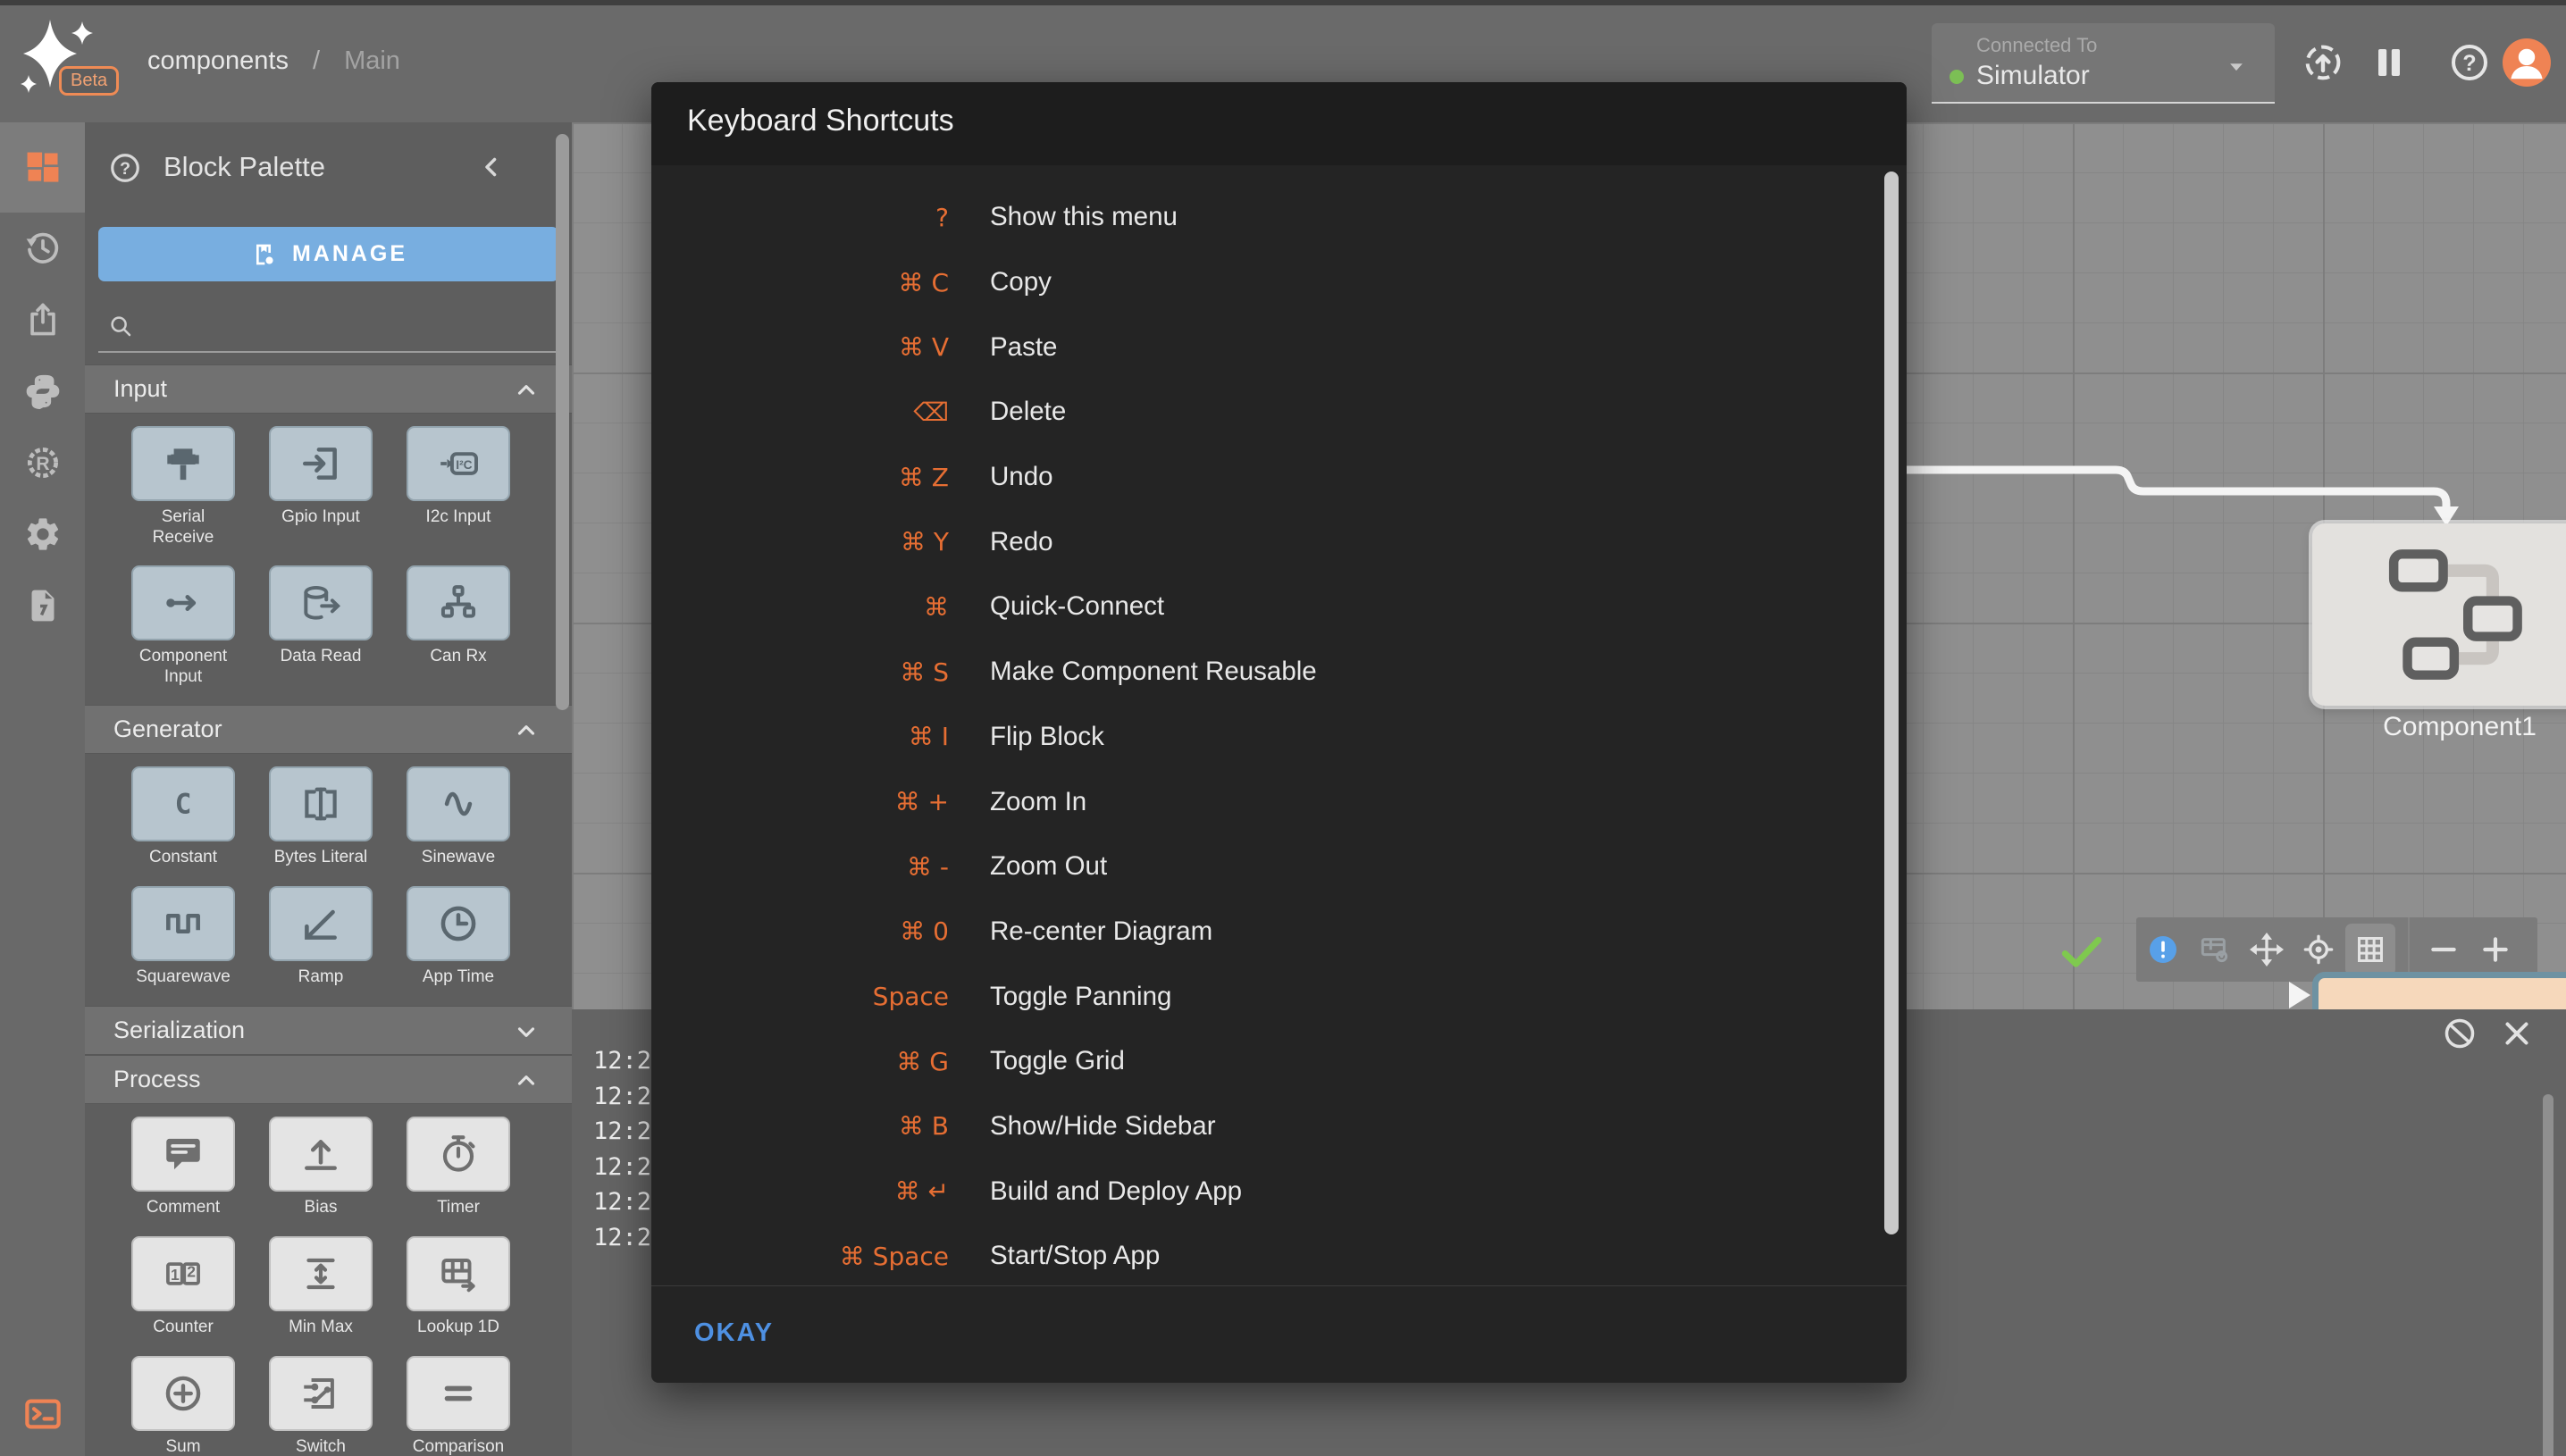 This screenshot has width=2566, height=1456. I want to click on rail-python, so click(42, 391).